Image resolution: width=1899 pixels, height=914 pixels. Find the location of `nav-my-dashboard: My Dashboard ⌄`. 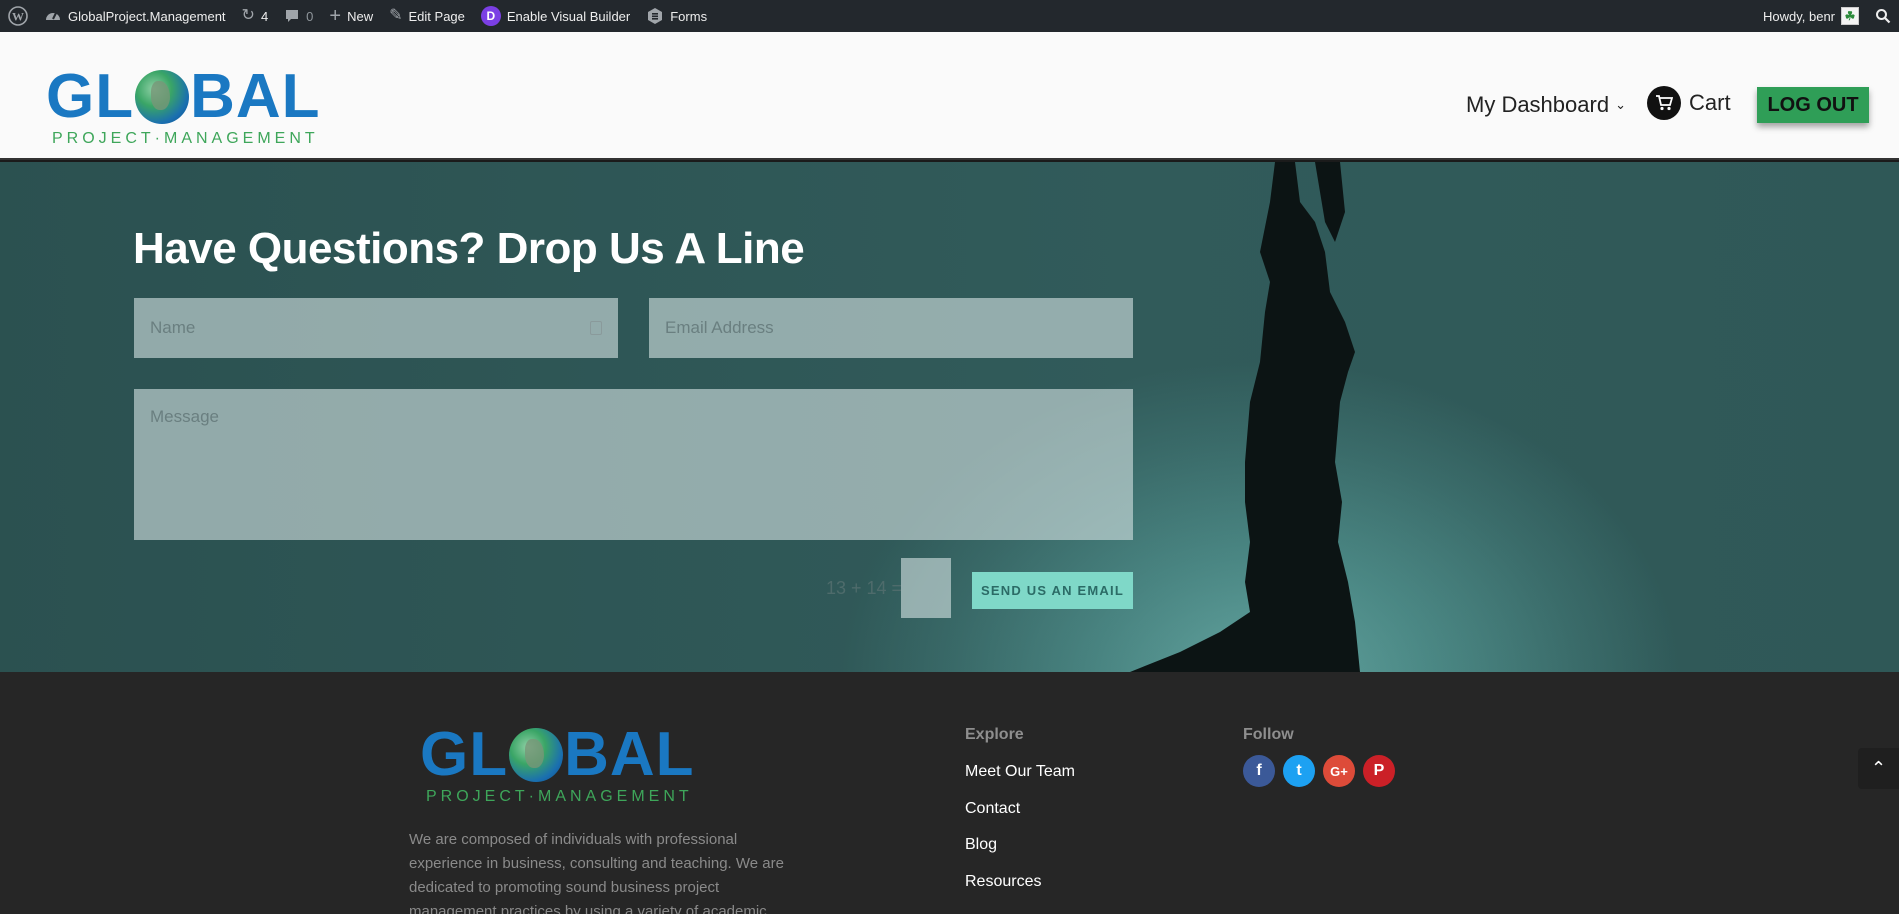

nav-my-dashboard: My Dashboard ⌄ is located at coordinates (1546, 105).